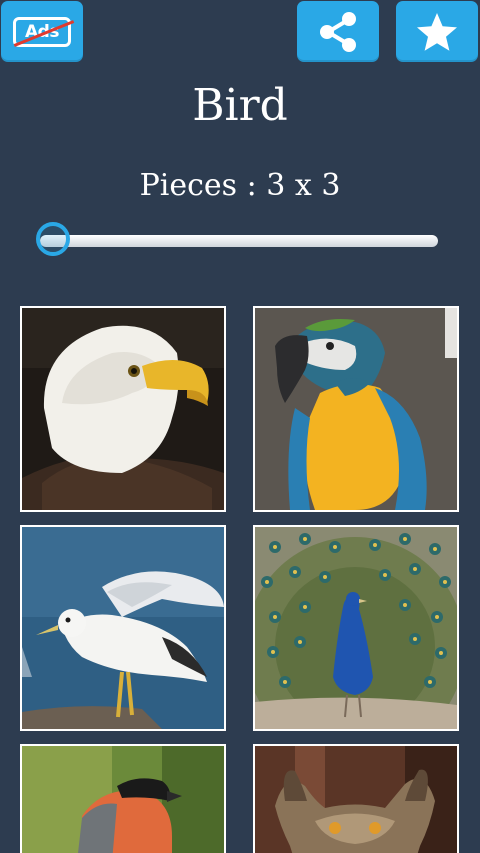 The image size is (480, 853). I want to click on peacock-image, so click(356, 628).